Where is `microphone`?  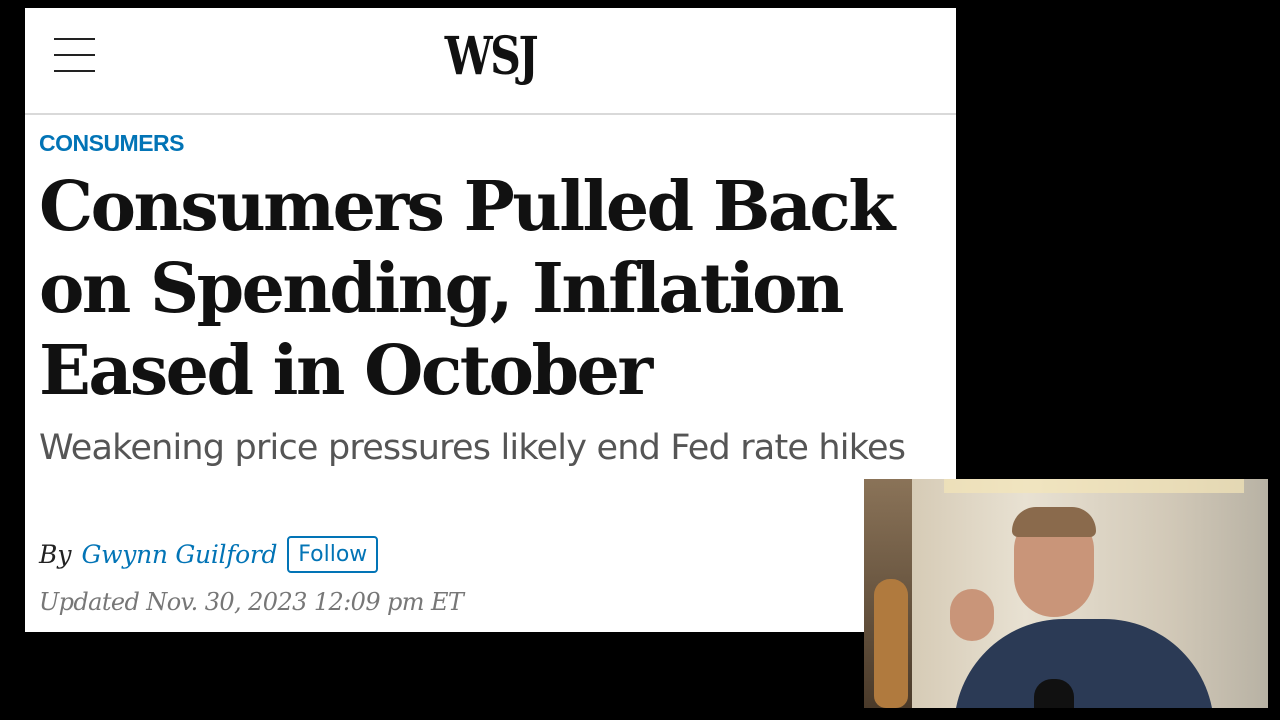 microphone is located at coordinates (1054, 693).